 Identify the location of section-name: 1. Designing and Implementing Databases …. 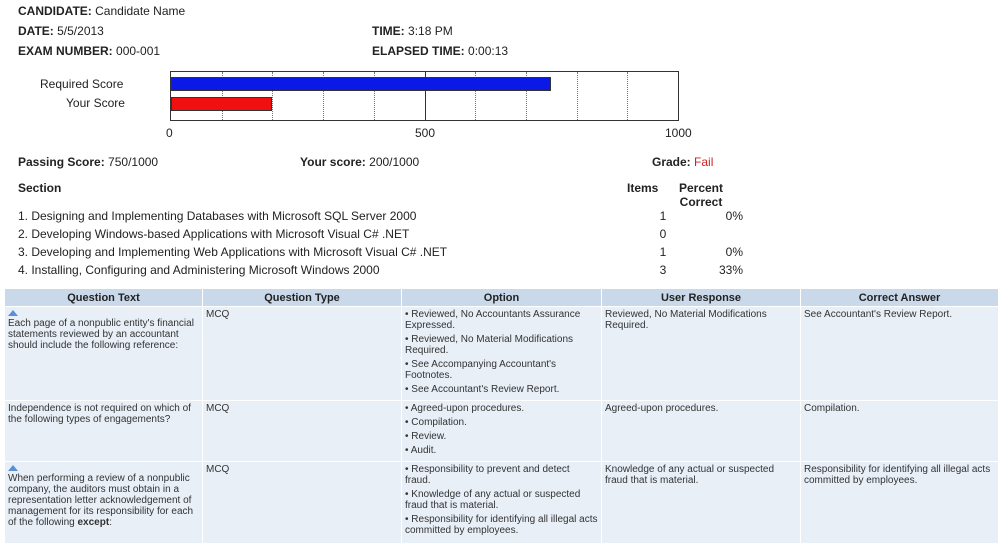
(217, 216).